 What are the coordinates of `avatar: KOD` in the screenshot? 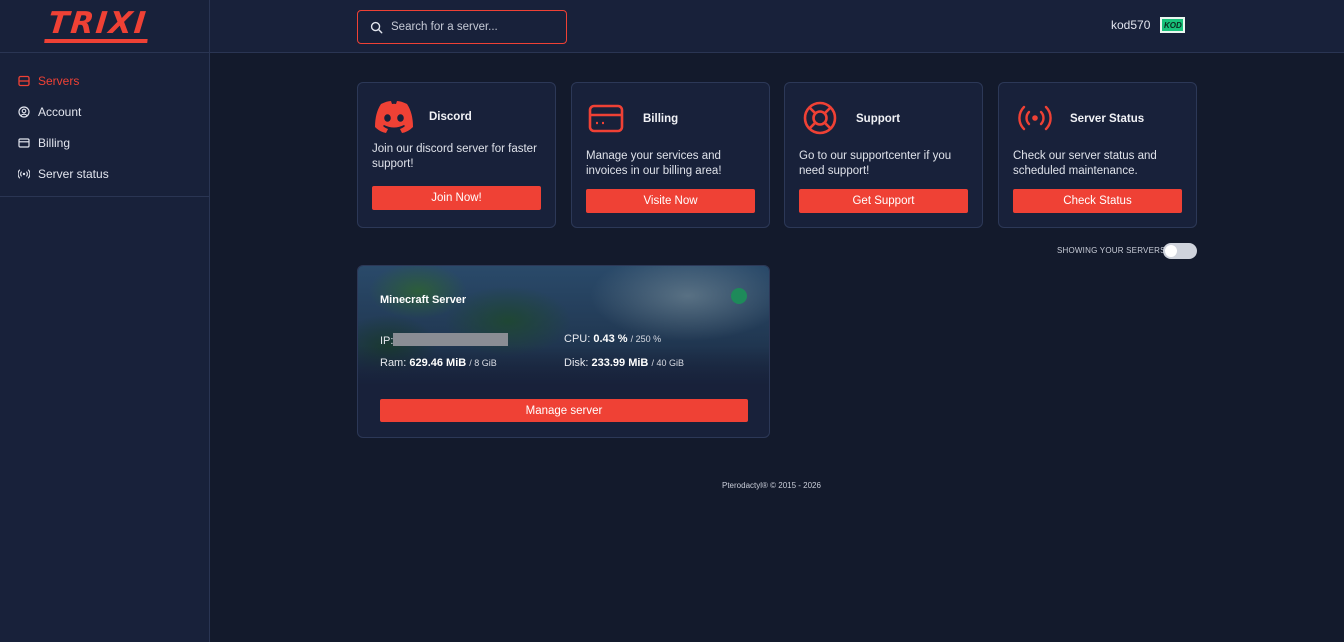 It's located at (1173, 25).